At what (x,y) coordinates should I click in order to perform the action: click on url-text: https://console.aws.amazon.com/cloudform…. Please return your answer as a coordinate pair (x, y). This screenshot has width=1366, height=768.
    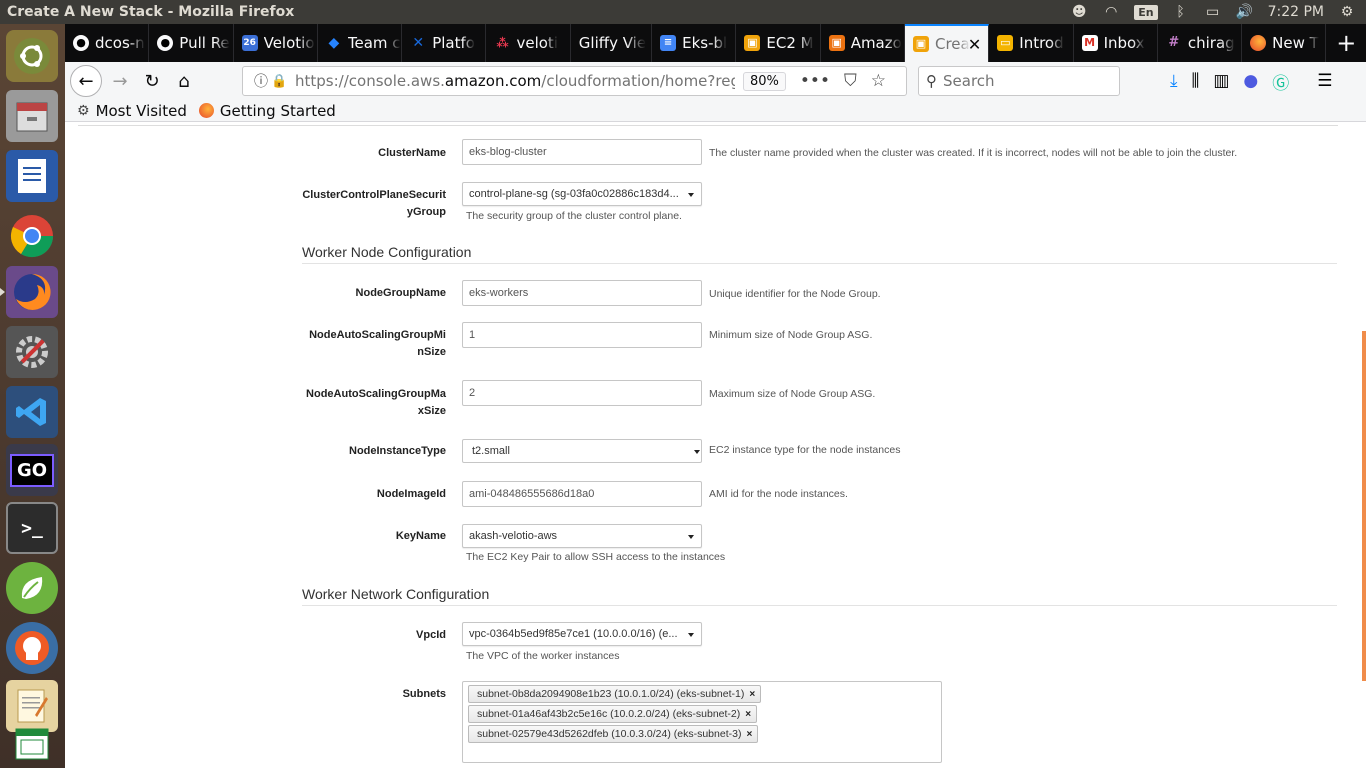
    Looking at the image, I should click on (515, 81).